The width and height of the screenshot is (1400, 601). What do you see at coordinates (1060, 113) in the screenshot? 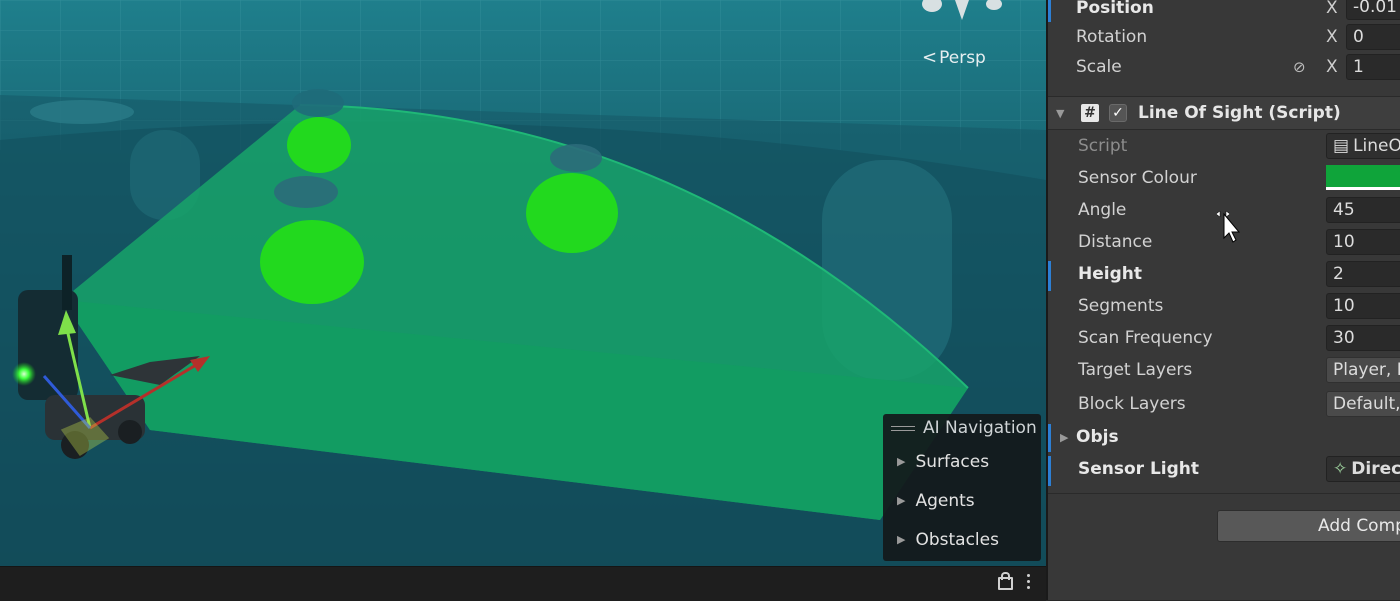
I see `foldout-arrow-icon: ▼` at bounding box center [1060, 113].